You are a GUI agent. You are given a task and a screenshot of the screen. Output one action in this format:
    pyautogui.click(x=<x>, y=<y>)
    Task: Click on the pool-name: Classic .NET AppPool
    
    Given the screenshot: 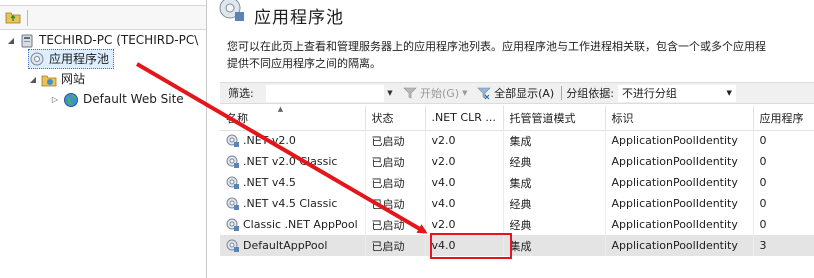 What is the action you would take?
    pyautogui.click(x=292, y=225)
    